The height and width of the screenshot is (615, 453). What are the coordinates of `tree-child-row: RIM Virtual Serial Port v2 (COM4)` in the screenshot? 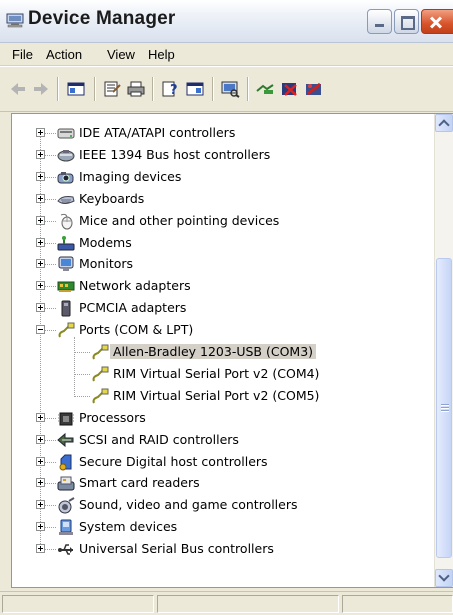 It's located at (222, 374).